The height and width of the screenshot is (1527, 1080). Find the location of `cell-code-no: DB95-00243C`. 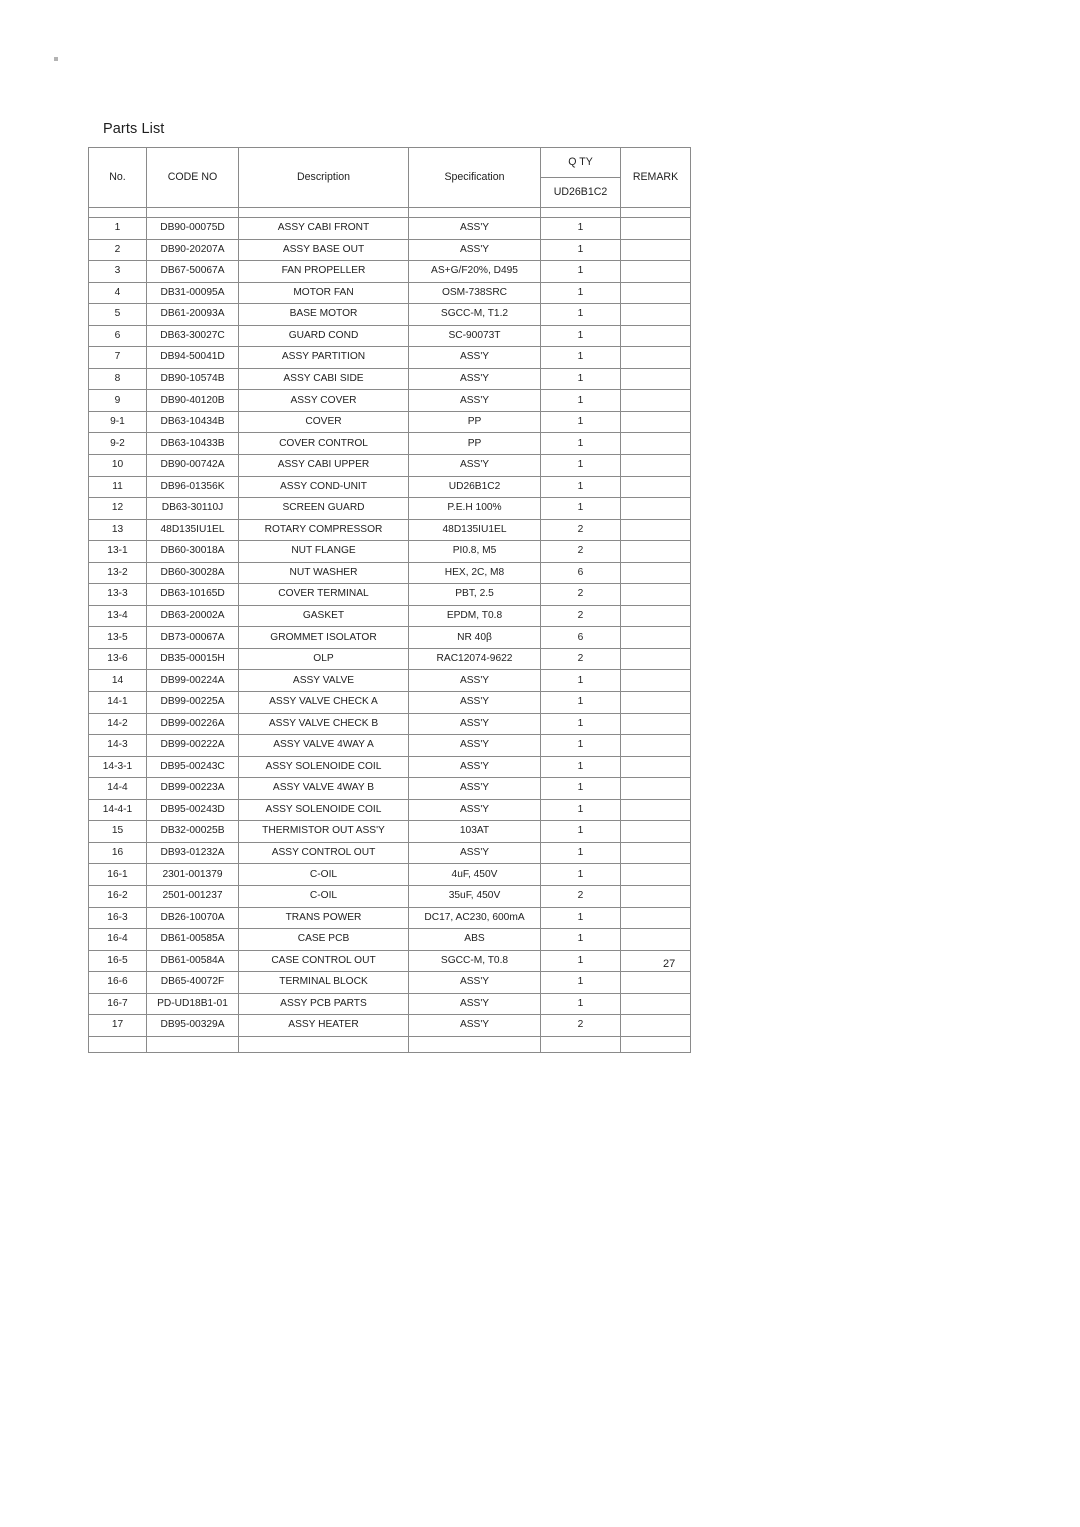

cell-code-no: DB95-00243C is located at coordinates (192, 767).